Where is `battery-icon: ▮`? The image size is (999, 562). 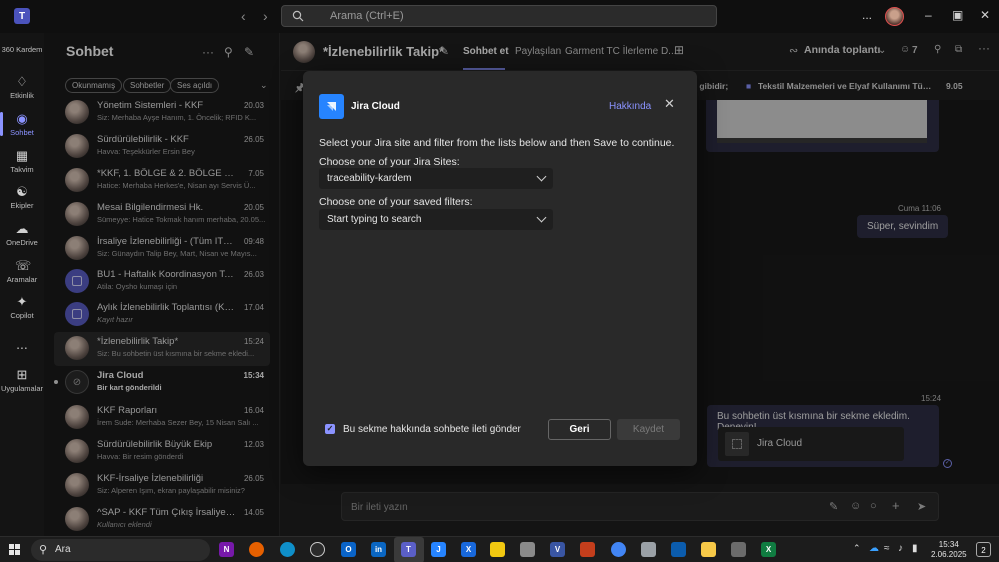 battery-icon: ▮ is located at coordinates (915, 548).